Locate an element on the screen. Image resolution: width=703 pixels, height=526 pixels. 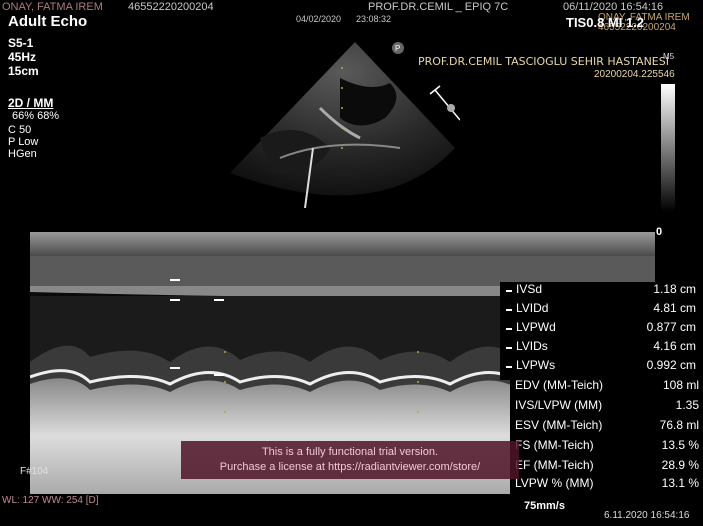
patient-name: ONAY, FATMA IREM is located at coordinates (52, 7).